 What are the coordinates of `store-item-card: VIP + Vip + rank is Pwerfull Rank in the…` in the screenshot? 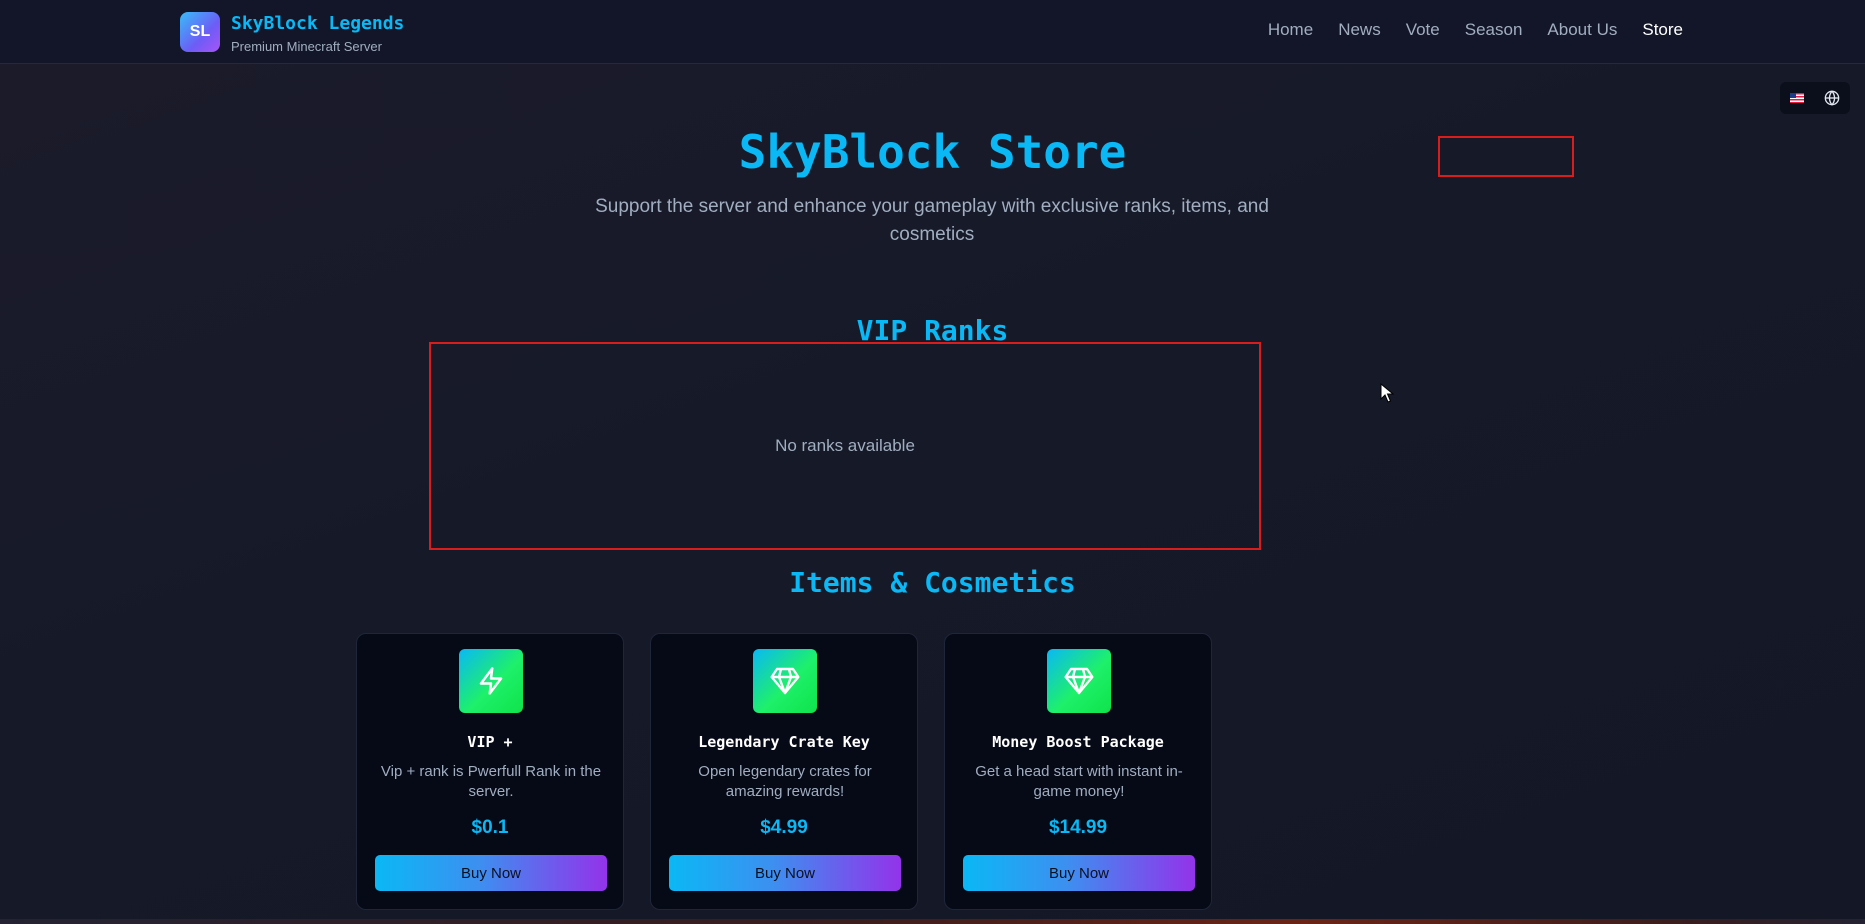 It's located at (490, 771).